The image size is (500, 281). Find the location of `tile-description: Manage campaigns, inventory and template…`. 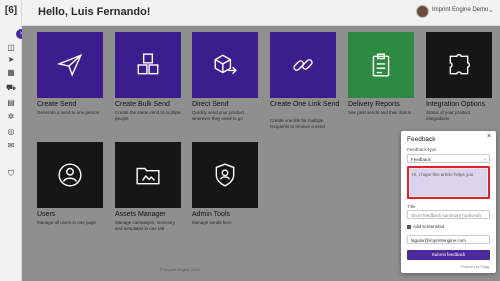

tile-description: Manage campaigns, inventory and template… is located at coordinates (145, 225).